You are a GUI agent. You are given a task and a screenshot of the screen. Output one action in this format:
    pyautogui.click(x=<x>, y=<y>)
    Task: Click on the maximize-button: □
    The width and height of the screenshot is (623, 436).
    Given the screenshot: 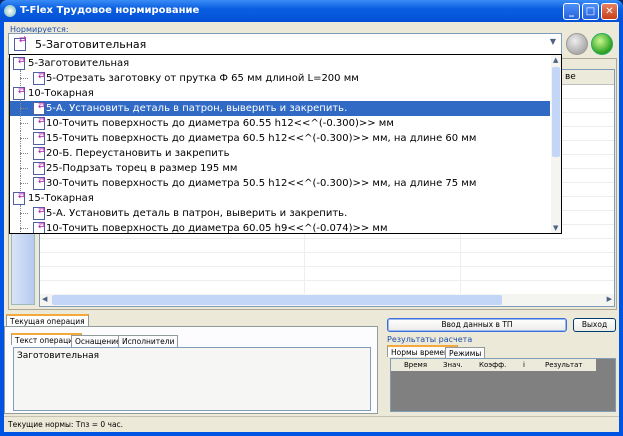 What is the action you would take?
    pyautogui.click(x=590, y=11)
    